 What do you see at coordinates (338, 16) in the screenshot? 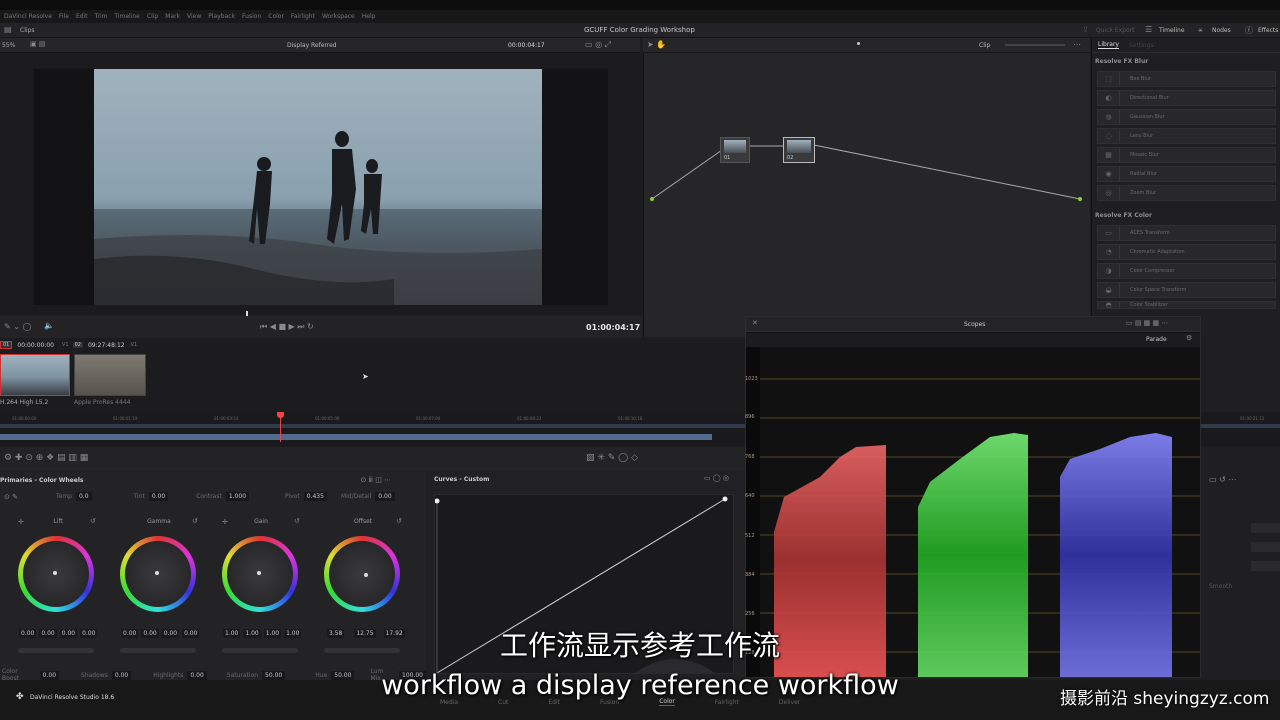
I see `menu-workspace: Workspace` at bounding box center [338, 16].